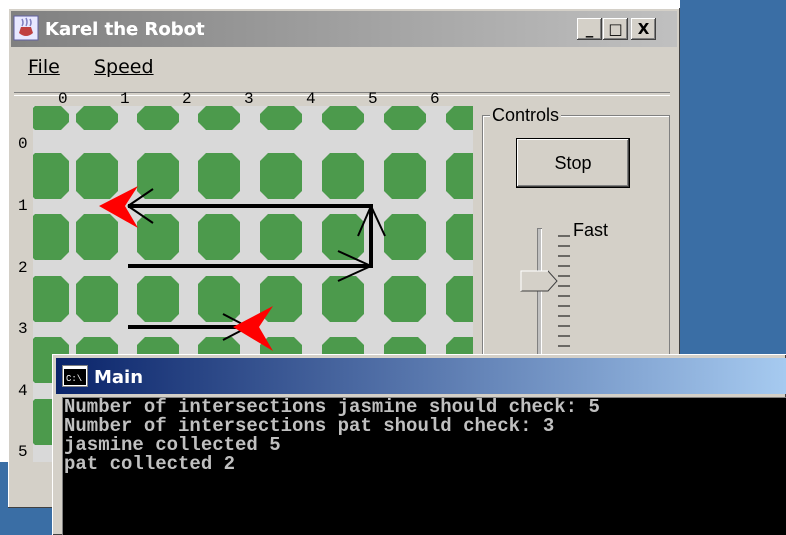 This screenshot has height=535, width=786. I want to click on column-label: 4, so click(311, 97).